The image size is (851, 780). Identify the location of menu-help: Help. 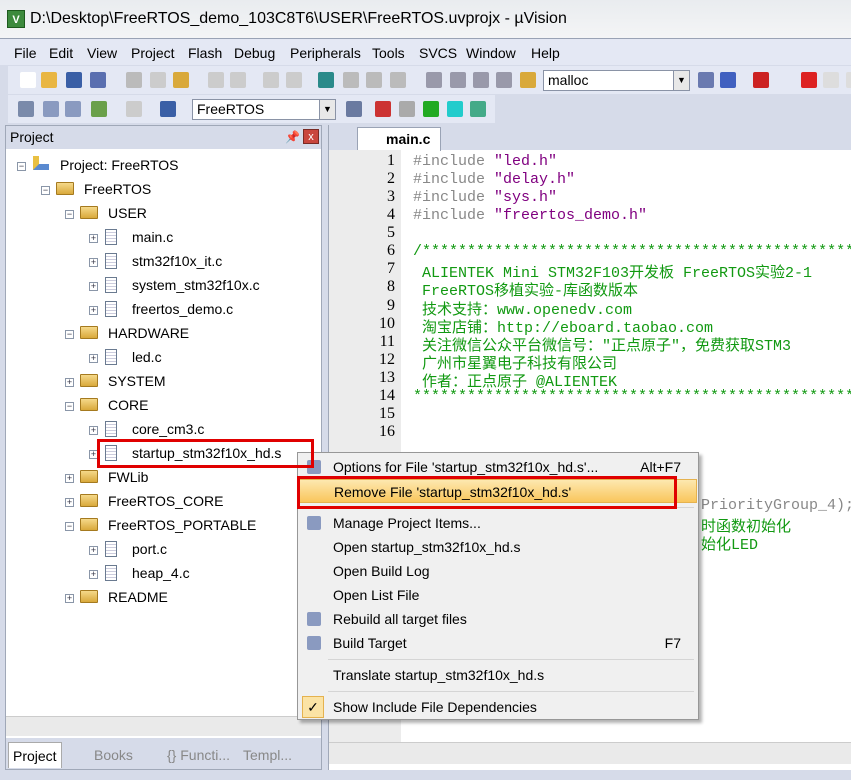
(545, 53).